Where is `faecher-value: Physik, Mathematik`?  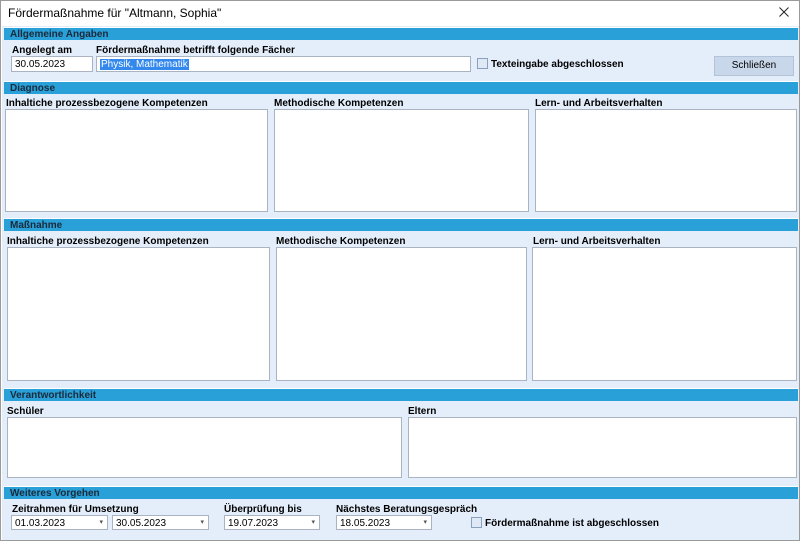 faecher-value: Physik, Mathematik is located at coordinates (144, 64).